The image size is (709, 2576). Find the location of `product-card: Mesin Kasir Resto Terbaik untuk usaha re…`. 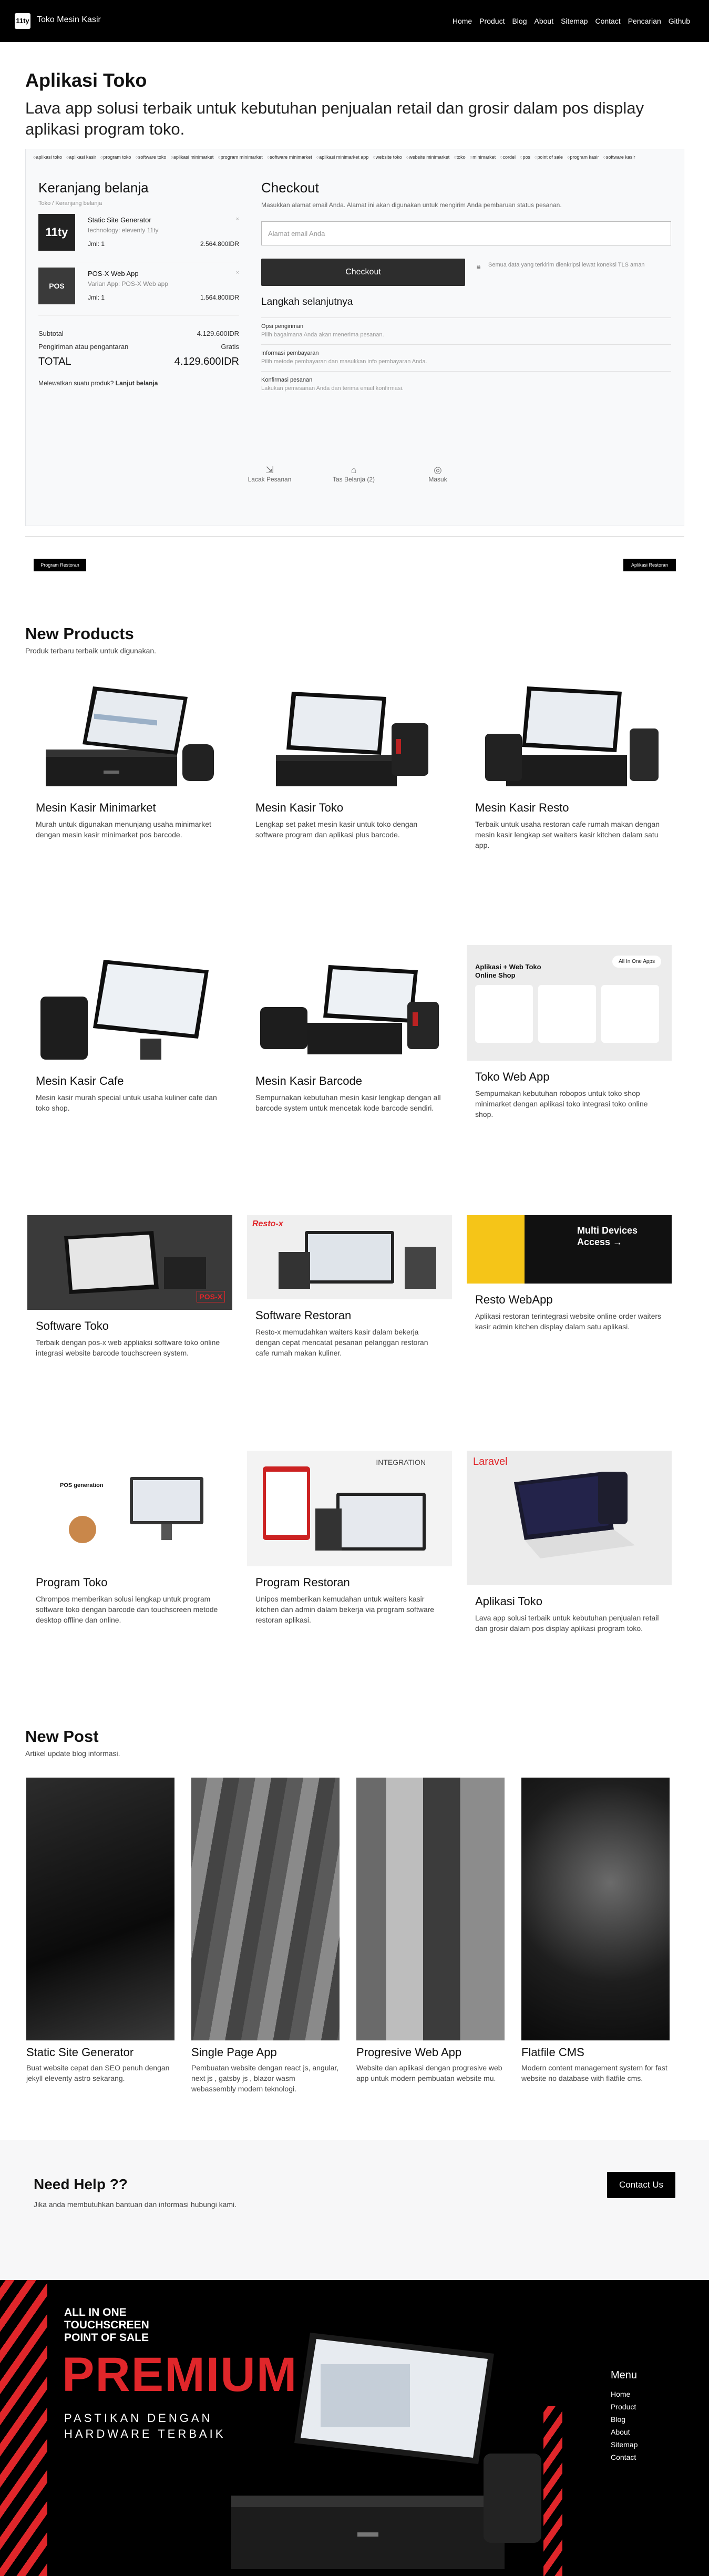

product-card: Mesin Kasir Resto Terbaik untuk usaha re… is located at coordinates (569, 763).